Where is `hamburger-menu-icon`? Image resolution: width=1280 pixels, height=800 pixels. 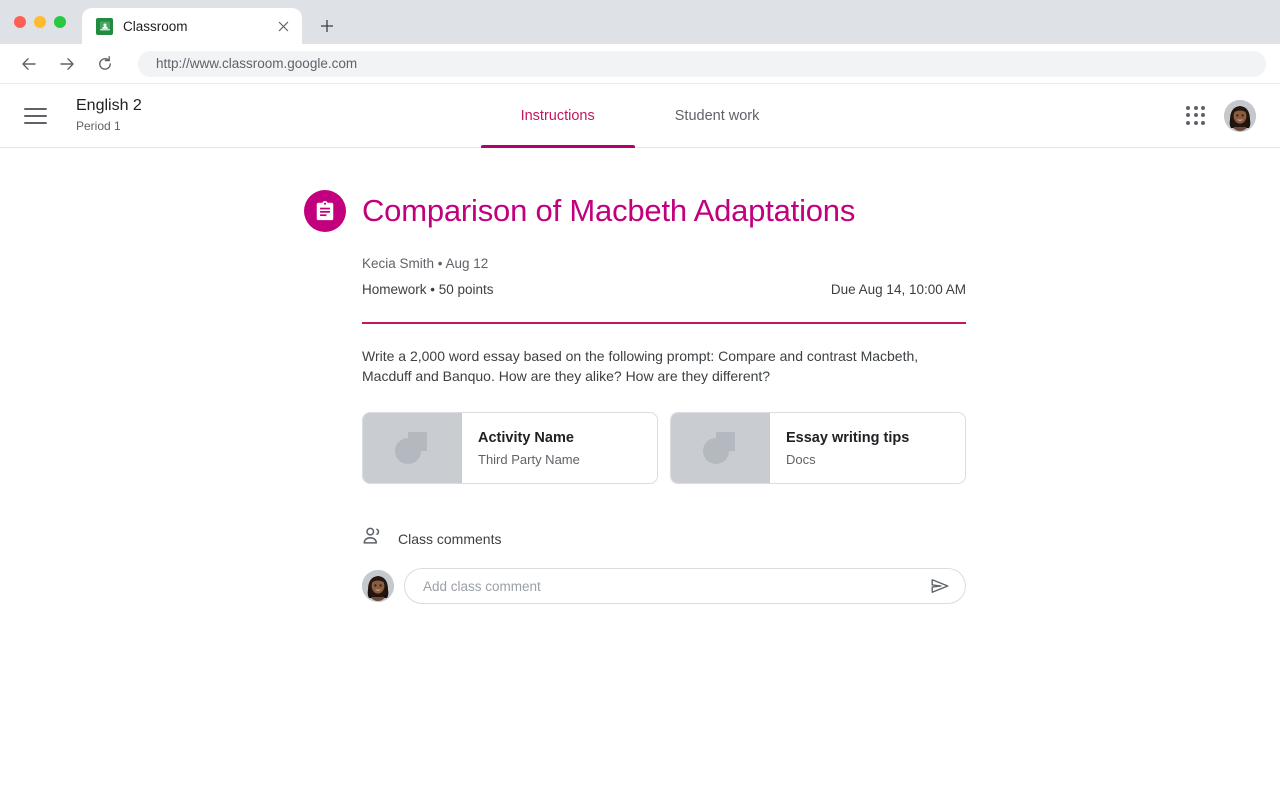
hamburger-menu-icon is located at coordinates (36, 115).